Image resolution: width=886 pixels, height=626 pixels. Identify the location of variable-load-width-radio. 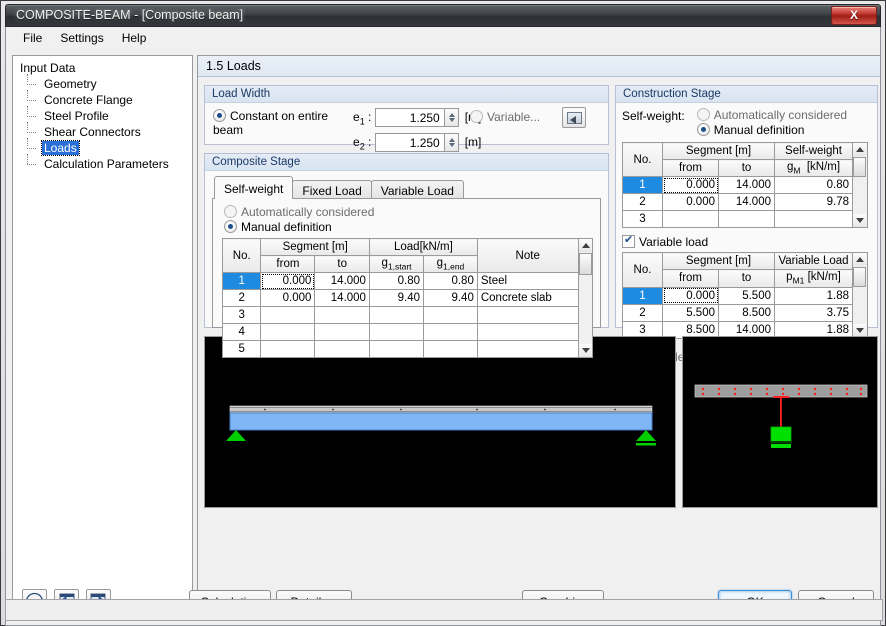
(476, 116).